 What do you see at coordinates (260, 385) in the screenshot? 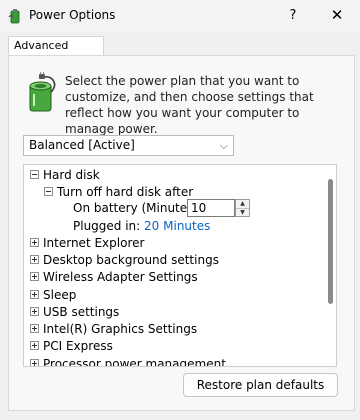
I see `restore-plan-defaults-button: Restore plan defaults` at bounding box center [260, 385].